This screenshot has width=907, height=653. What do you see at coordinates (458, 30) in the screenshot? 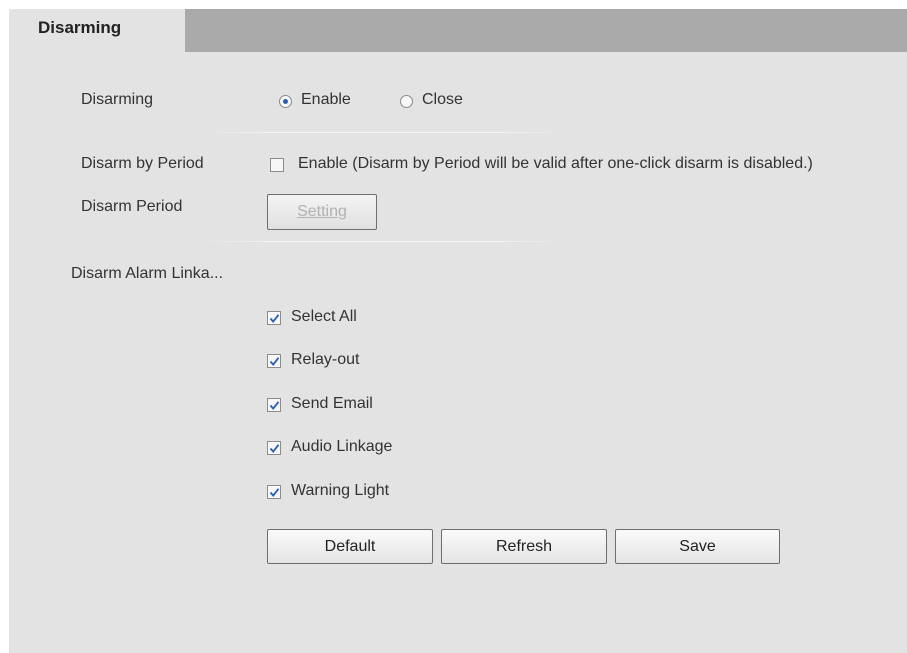
I see `tab-strip: Disarming` at bounding box center [458, 30].